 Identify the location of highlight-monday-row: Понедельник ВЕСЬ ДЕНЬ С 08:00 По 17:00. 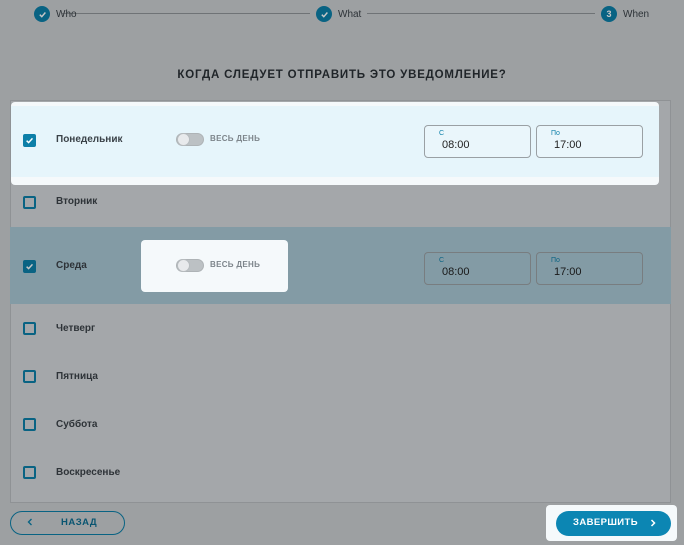
(335, 143).